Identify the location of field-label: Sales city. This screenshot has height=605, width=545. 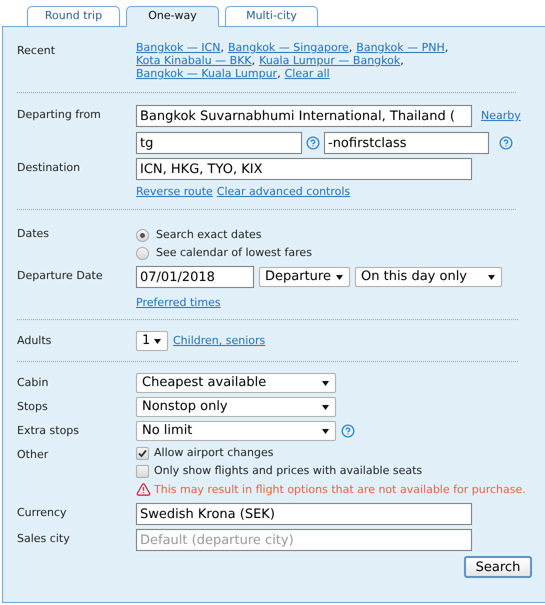
(43, 539).